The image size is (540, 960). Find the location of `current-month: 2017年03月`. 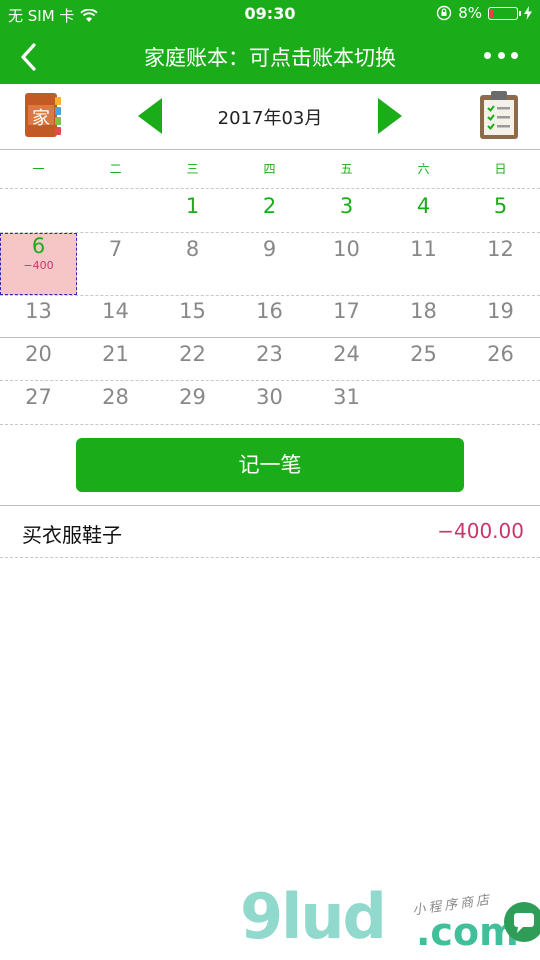

current-month: 2017年03月 is located at coordinates (270, 118).